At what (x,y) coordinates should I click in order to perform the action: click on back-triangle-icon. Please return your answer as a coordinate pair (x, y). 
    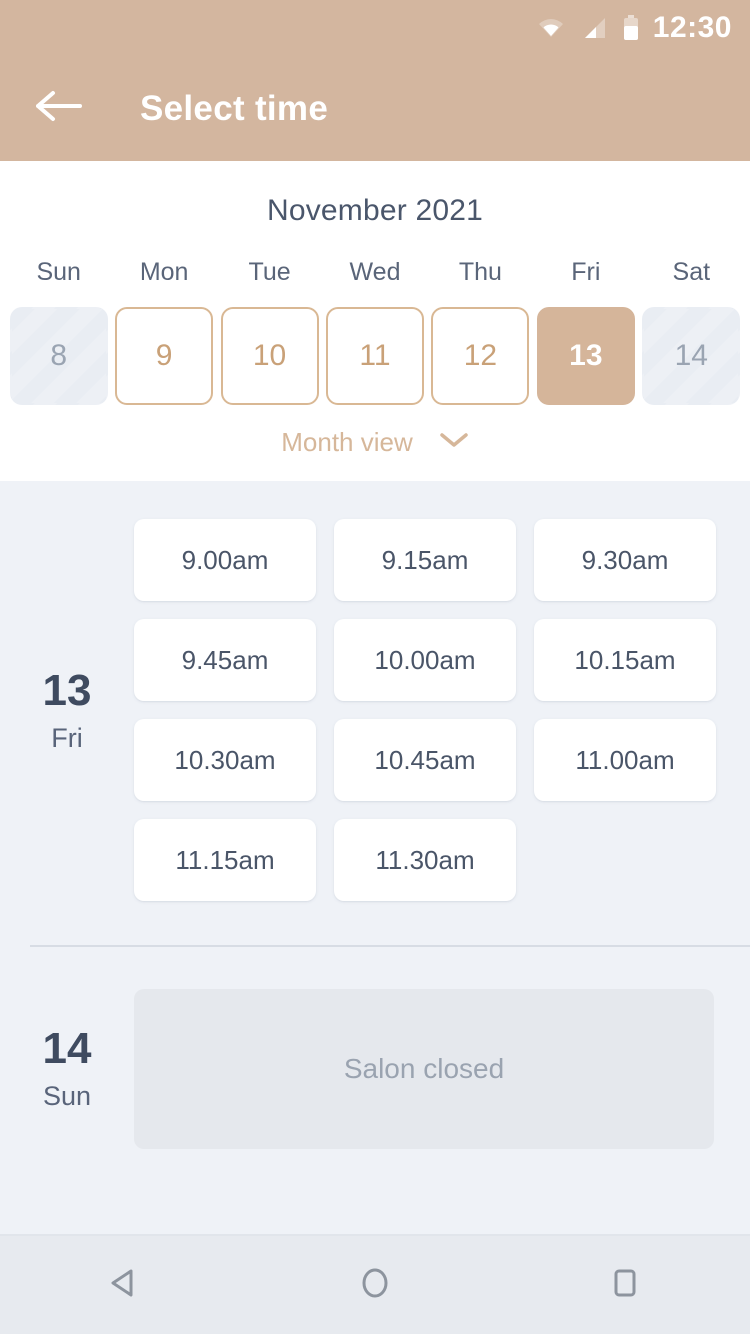
    Looking at the image, I should click on (125, 1285).